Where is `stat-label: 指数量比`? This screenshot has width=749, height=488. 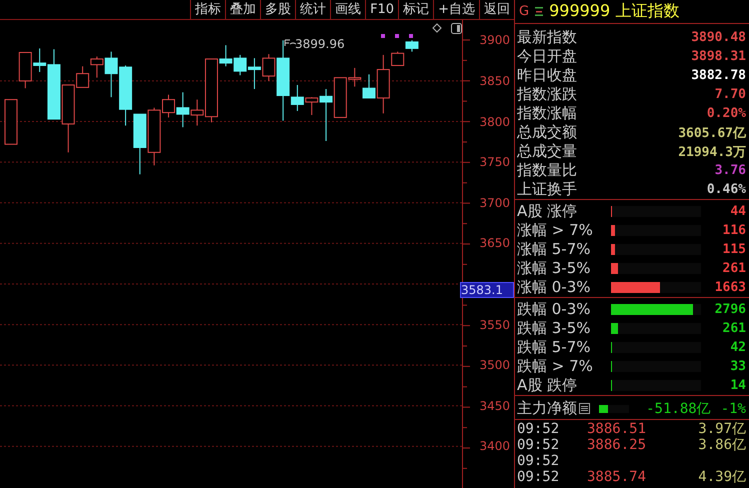 stat-label: 指数量比 is located at coordinates (547, 170).